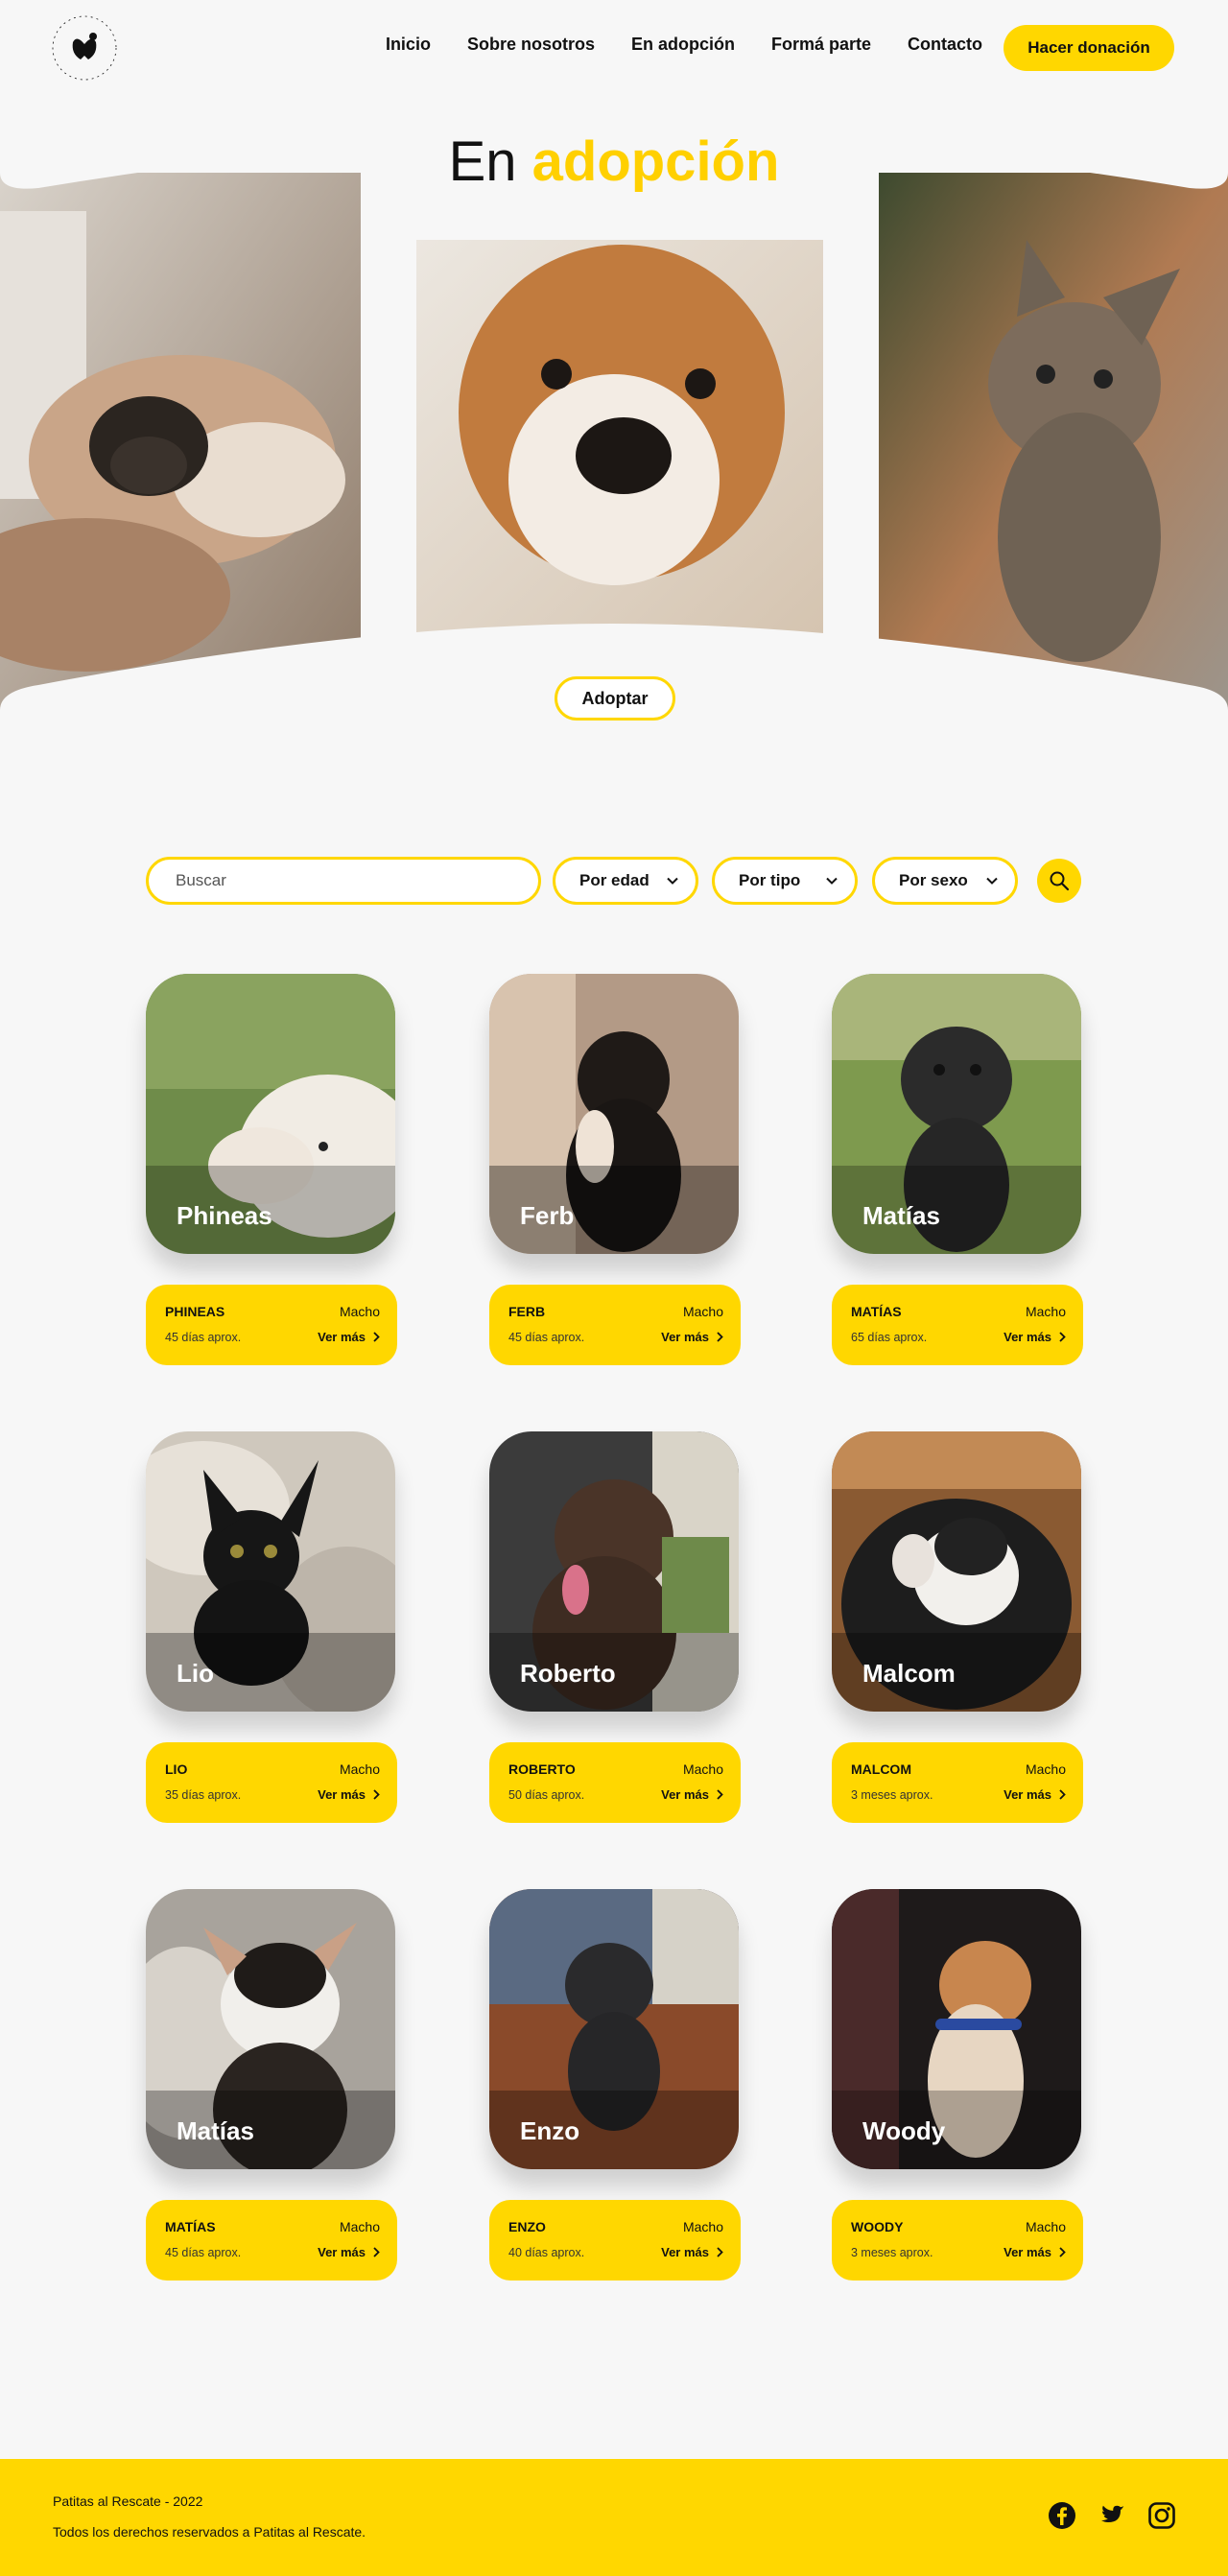  I want to click on pet-info: MATÍAS Macho 65 días aprox. Ver más, so click(957, 1325).